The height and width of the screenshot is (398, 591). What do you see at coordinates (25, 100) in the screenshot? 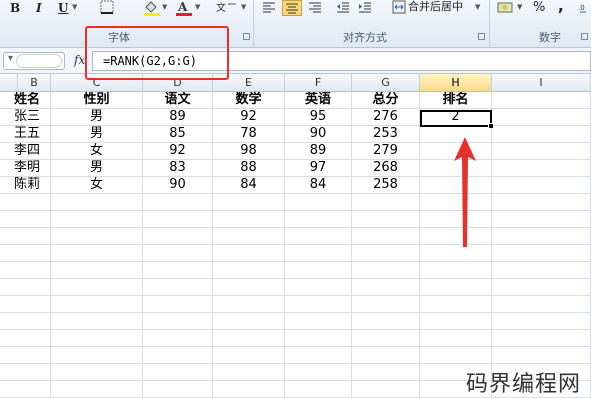
I see `header-cell-name: 姓名` at bounding box center [25, 100].